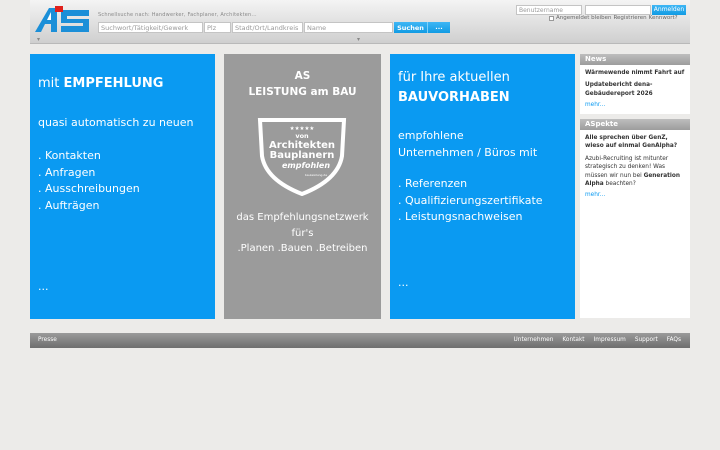  What do you see at coordinates (348, 27) in the screenshot?
I see `name-input` at bounding box center [348, 27].